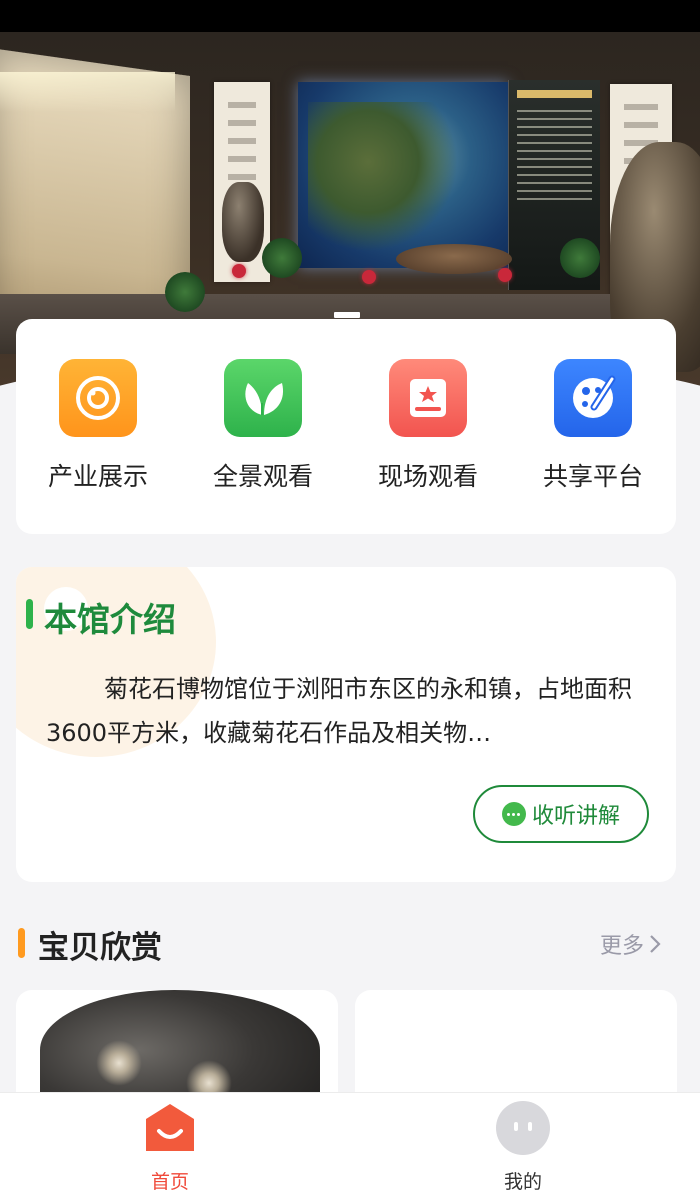 This screenshot has width=700, height=1200. Describe the element at coordinates (575, 816) in the screenshot. I see `listen-audio-label: 收听讲解` at that location.